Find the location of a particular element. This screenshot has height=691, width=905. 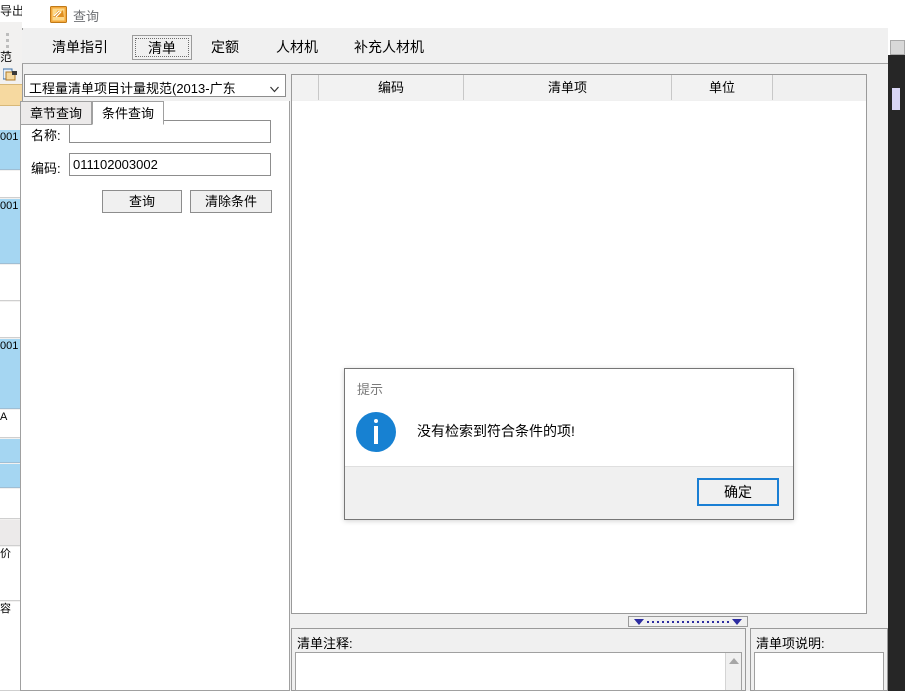

code-field-label: 编码: is located at coordinates (46, 168).